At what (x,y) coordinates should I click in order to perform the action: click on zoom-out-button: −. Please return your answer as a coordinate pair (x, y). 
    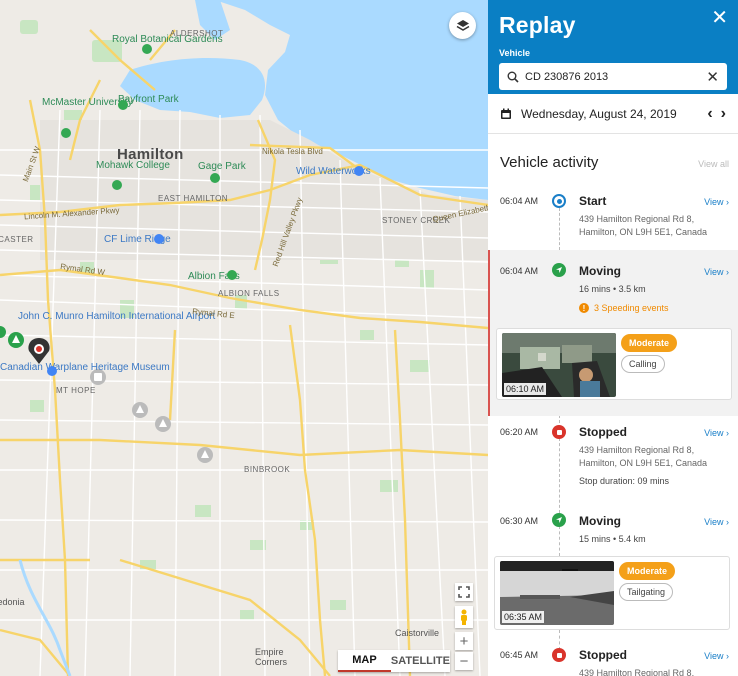
    Looking at the image, I should click on (464, 661).